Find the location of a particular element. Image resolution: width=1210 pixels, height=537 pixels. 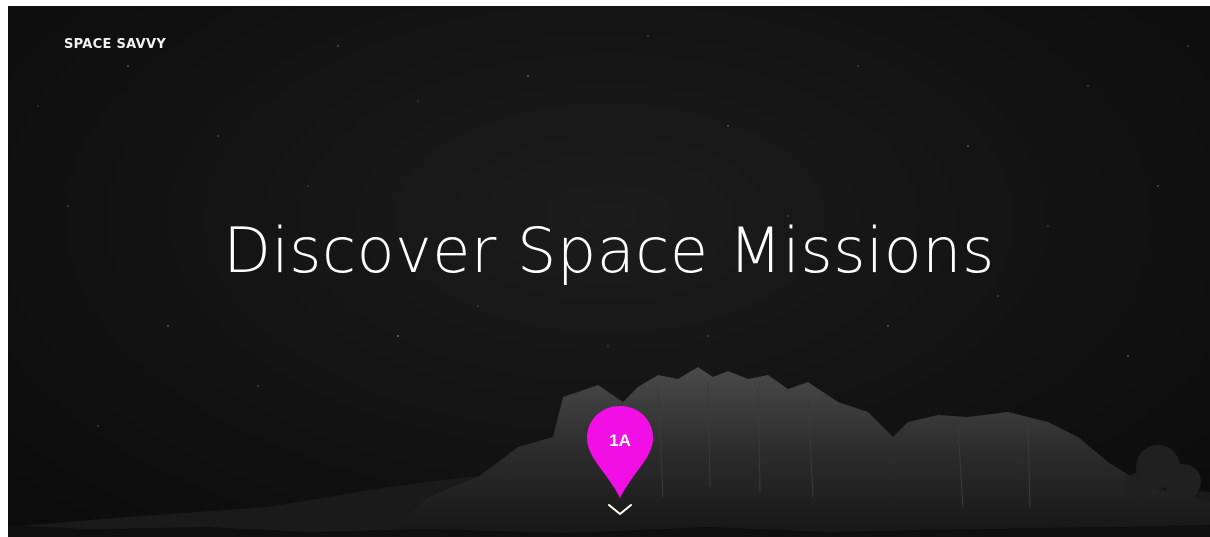

map-pin-icon is located at coordinates (620, 452).